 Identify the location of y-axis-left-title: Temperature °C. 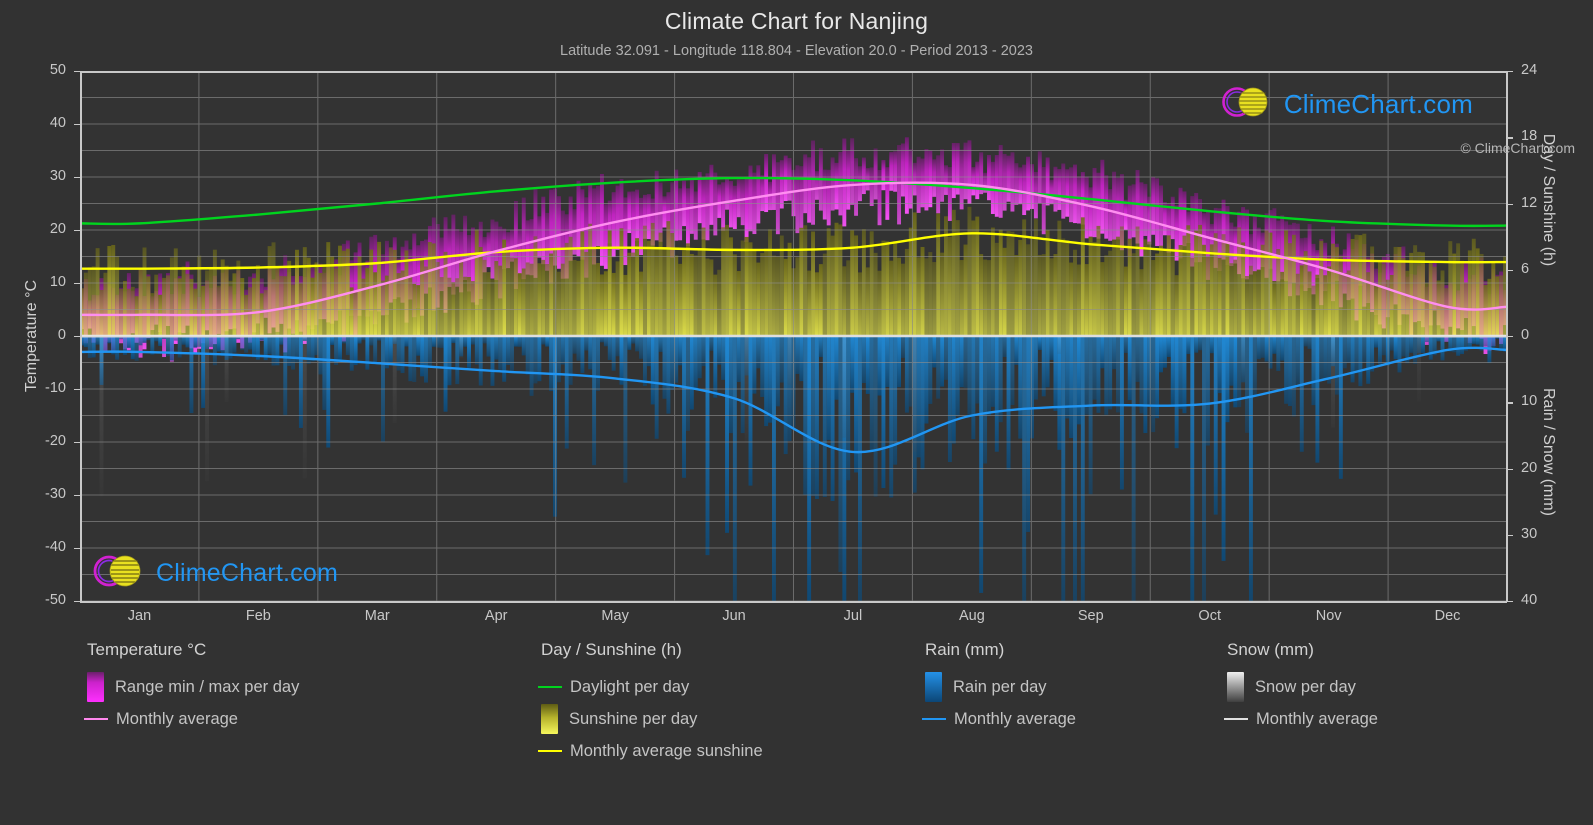
(31, 336).